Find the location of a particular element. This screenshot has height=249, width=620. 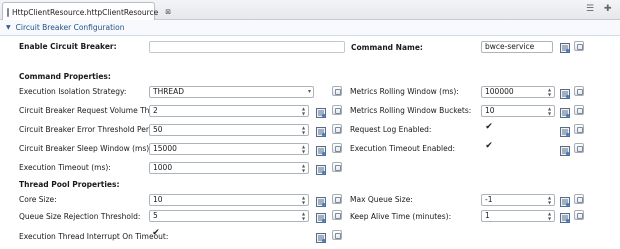

core-size-input: 10 ▲ ▼ is located at coordinates (229, 200).